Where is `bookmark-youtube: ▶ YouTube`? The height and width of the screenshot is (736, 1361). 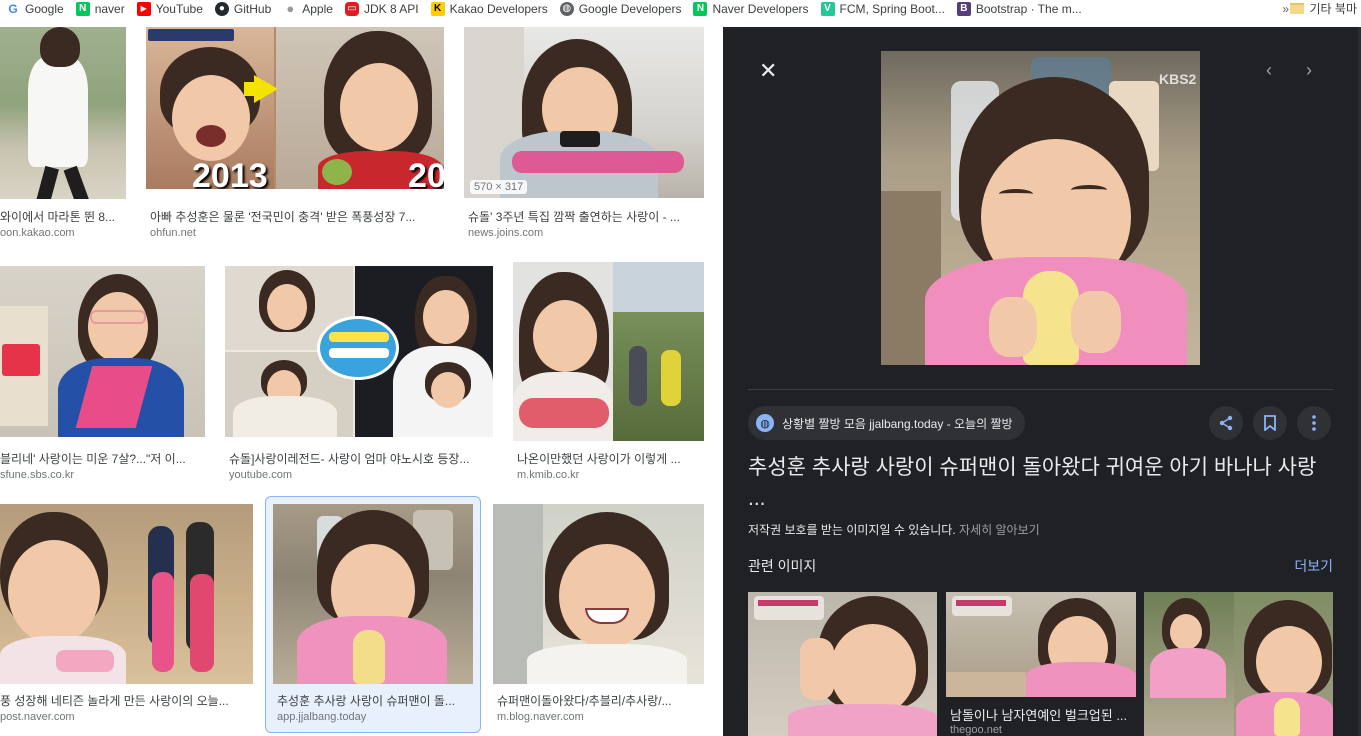
bookmark-youtube: ▶ YouTube is located at coordinates (170, 8).